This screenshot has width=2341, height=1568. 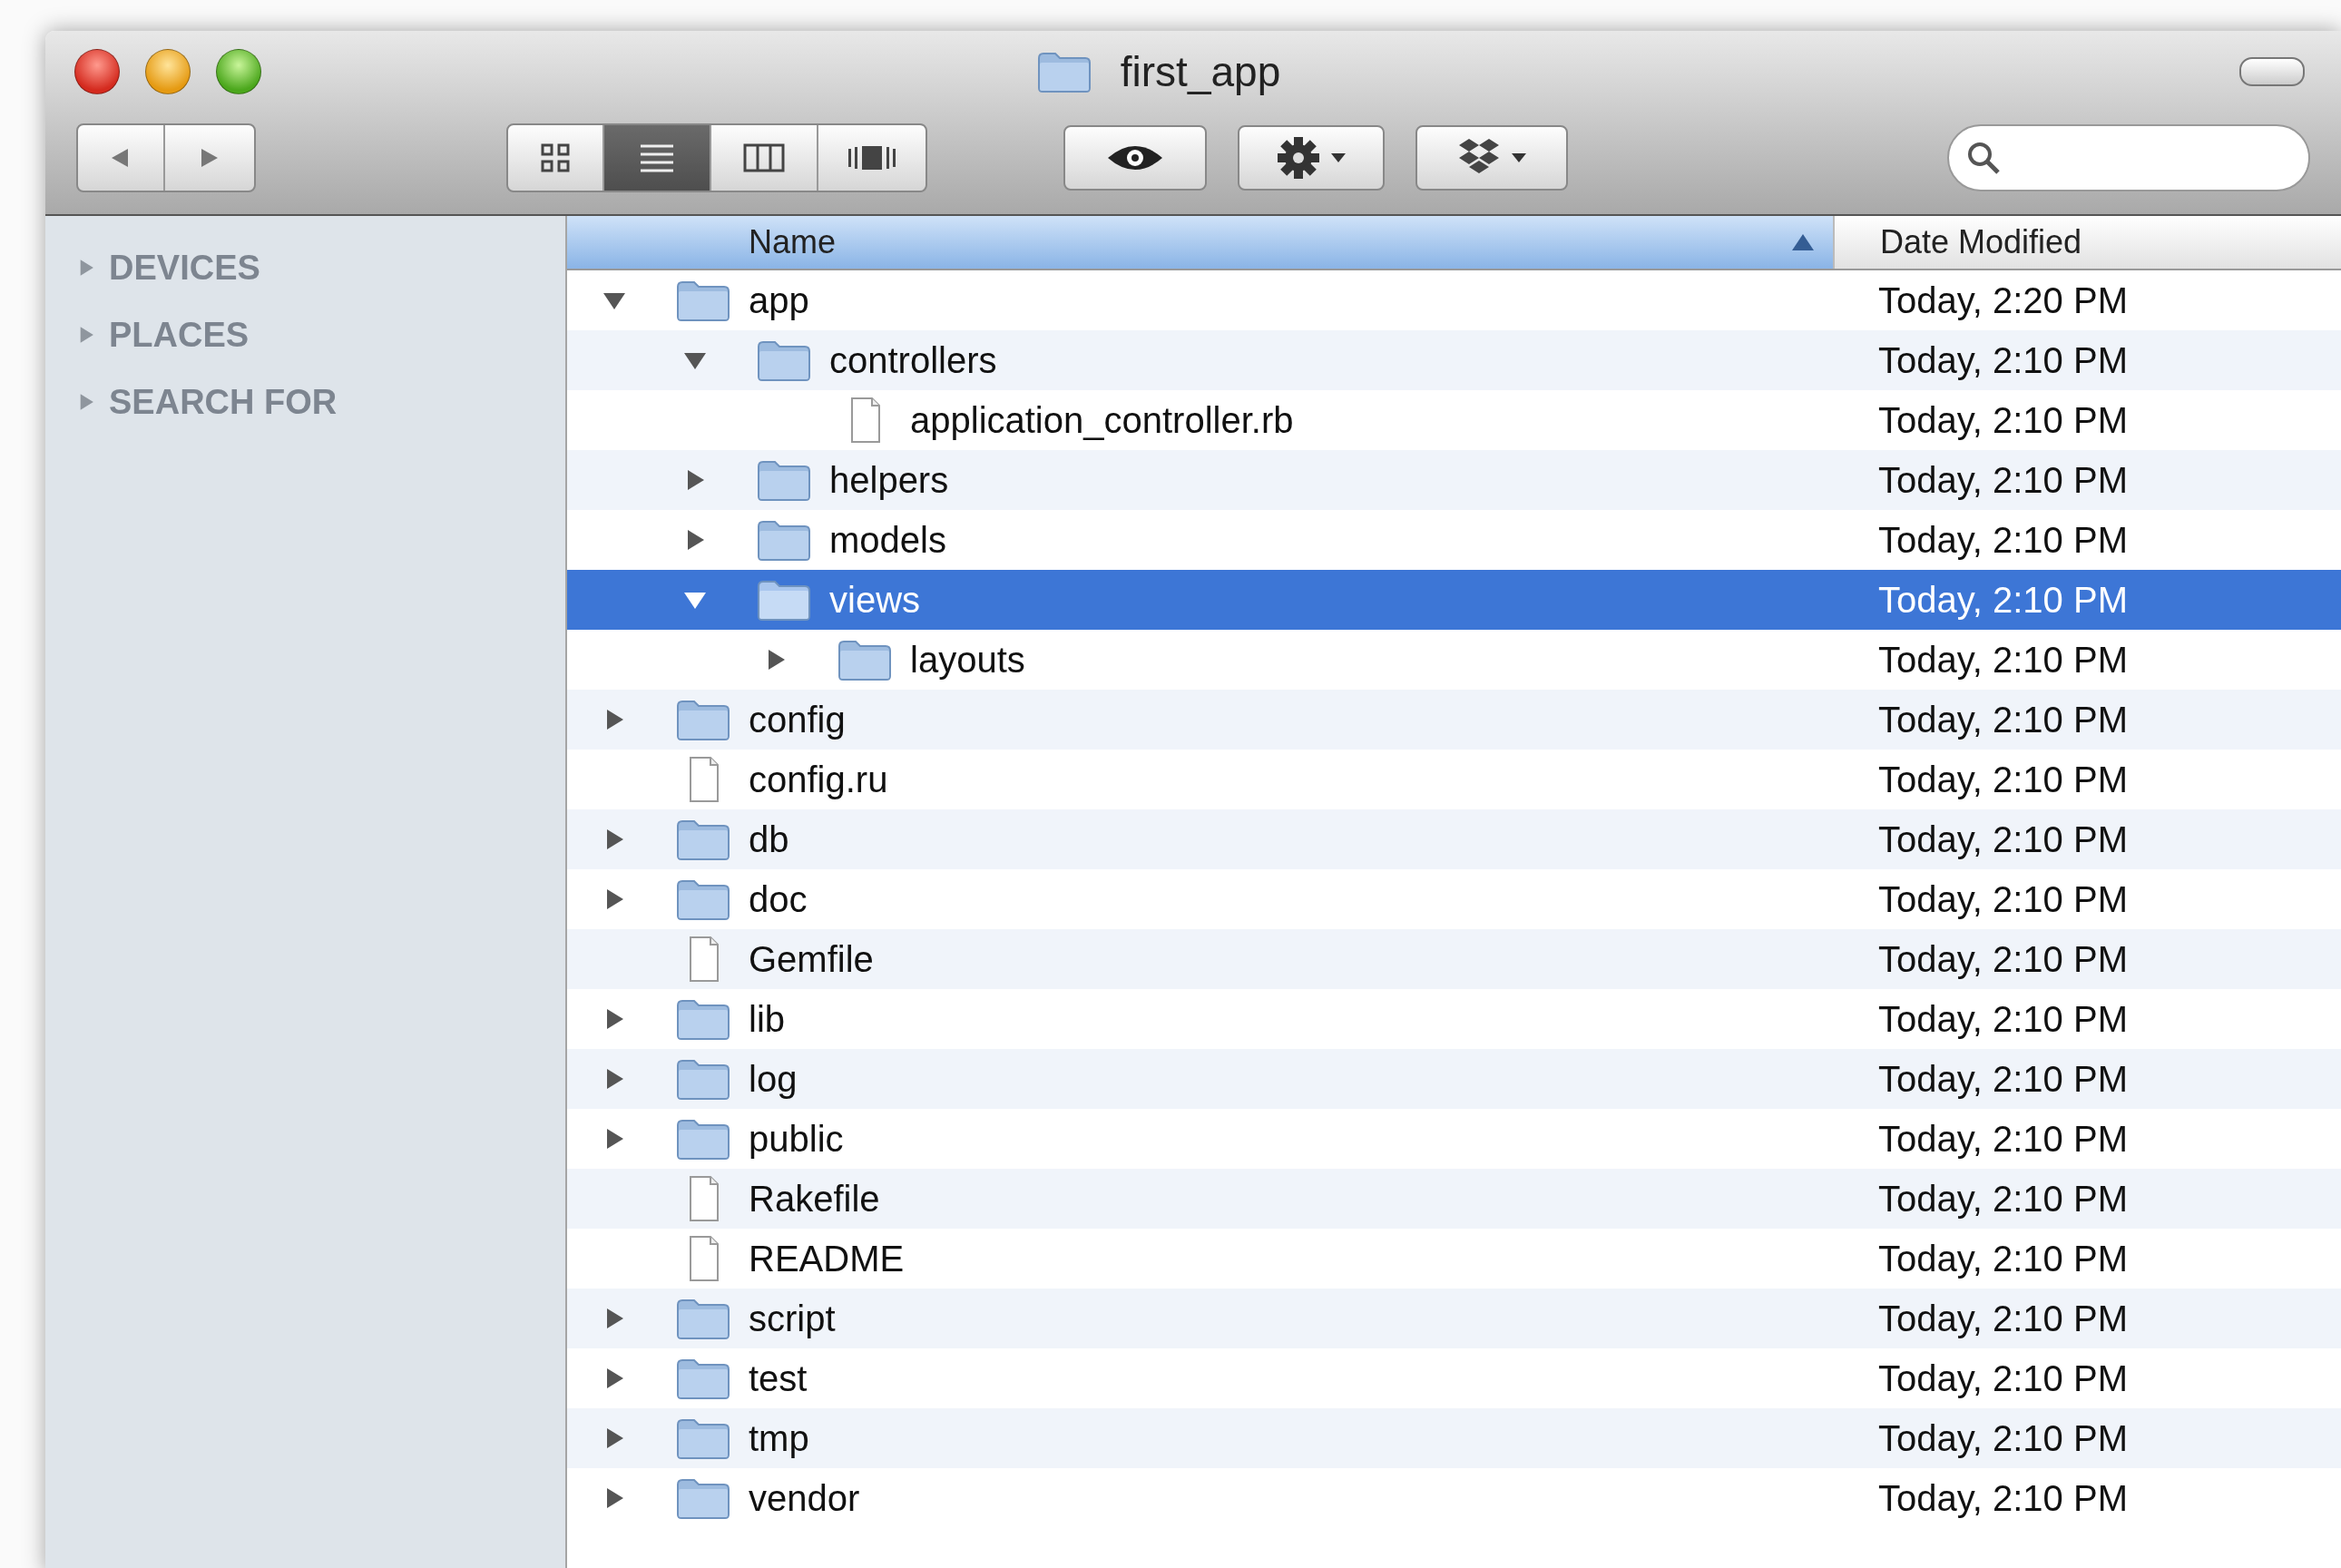 I want to click on file-row: helpers Today, 2:10 PM, so click(x=1454, y=480).